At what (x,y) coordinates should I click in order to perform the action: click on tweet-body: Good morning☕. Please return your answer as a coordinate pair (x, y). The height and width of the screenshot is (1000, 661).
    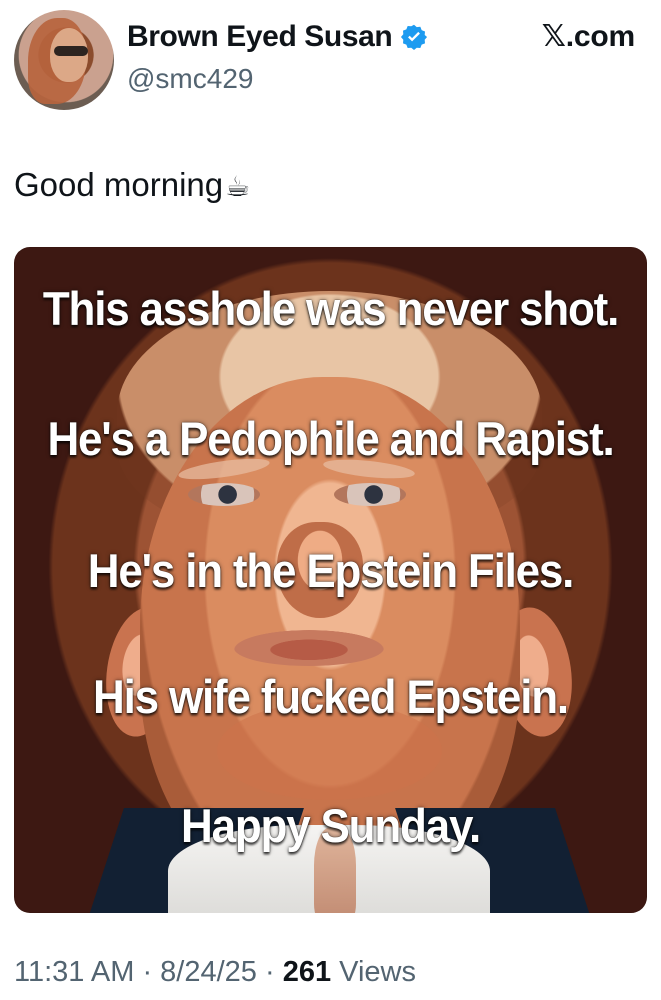
    Looking at the image, I should click on (330, 185).